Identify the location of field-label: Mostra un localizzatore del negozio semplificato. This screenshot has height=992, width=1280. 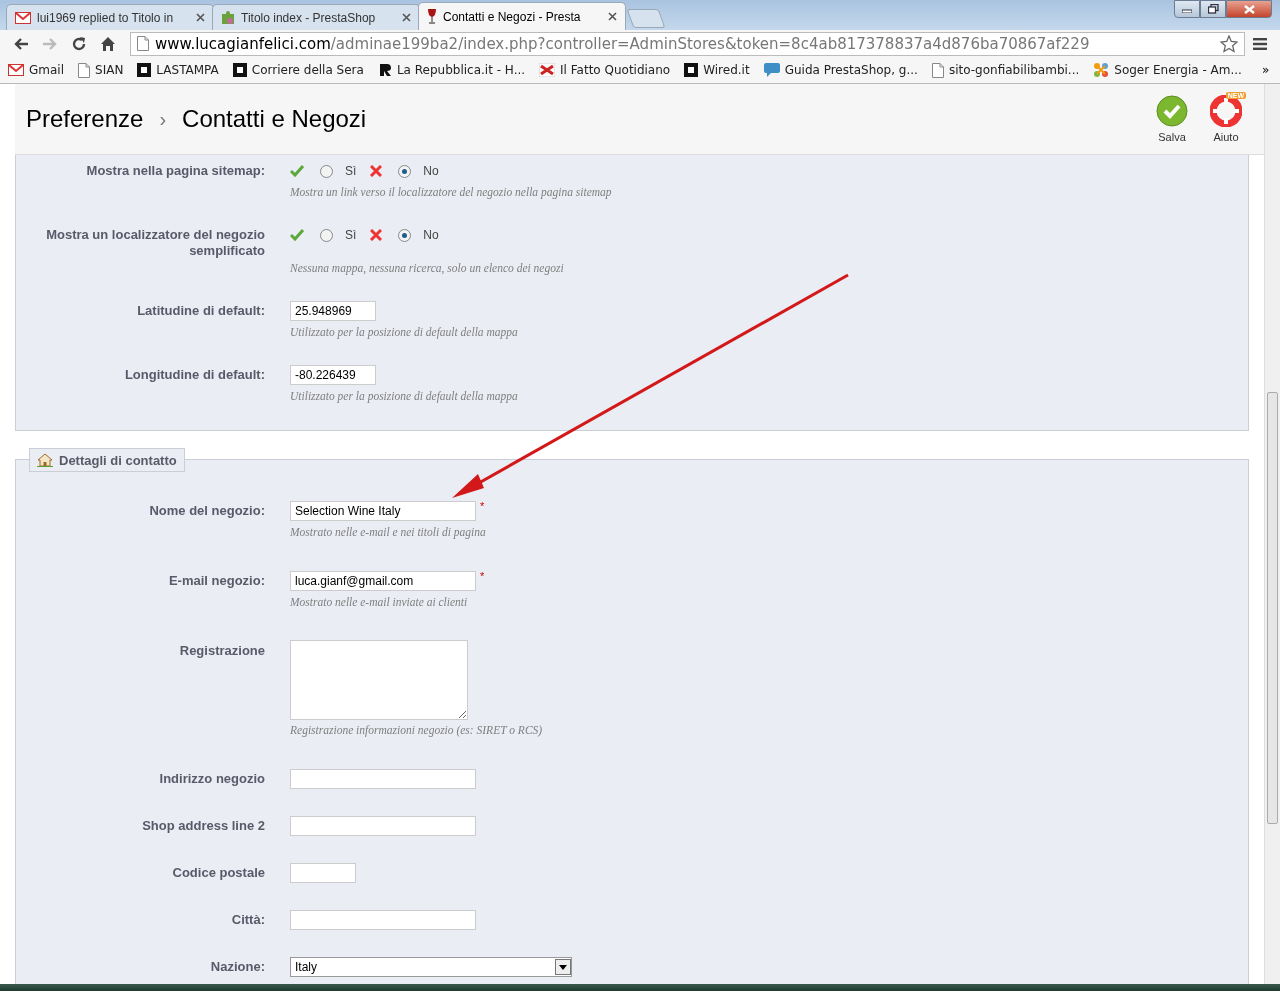
(155, 243).